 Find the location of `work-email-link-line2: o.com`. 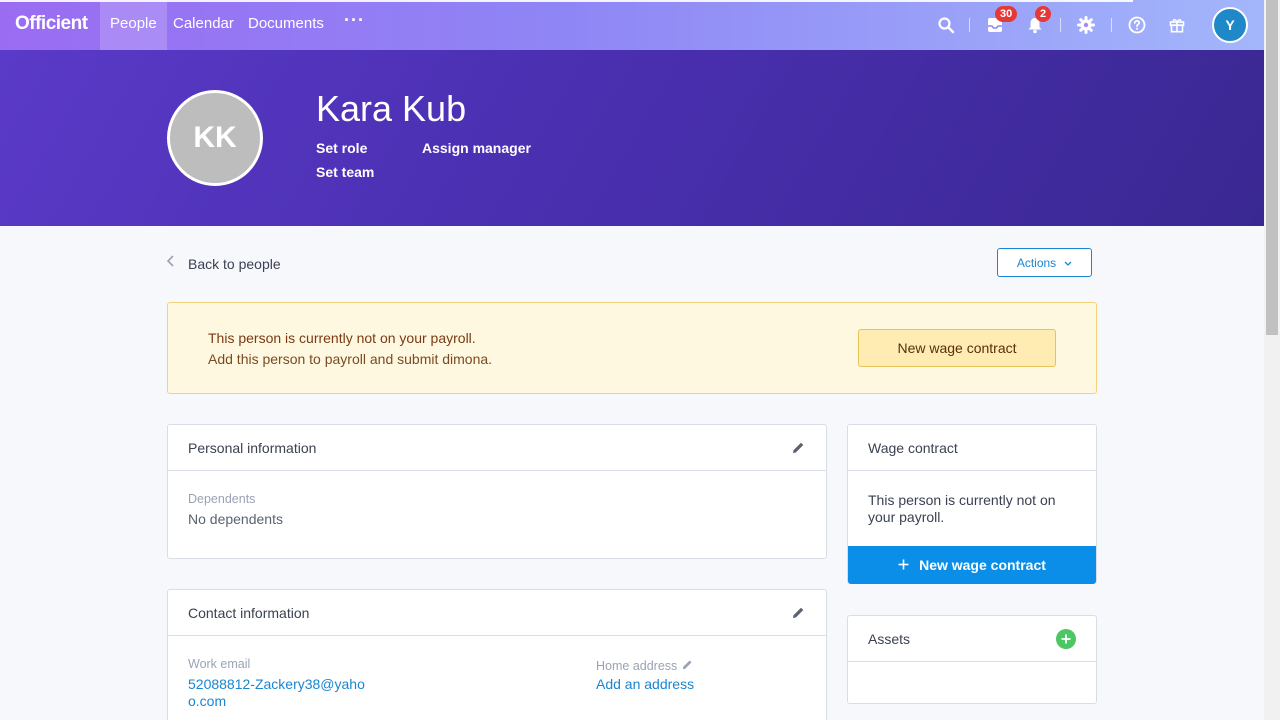

work-email-link-line2: o.com is located at coordinates (207, 701).